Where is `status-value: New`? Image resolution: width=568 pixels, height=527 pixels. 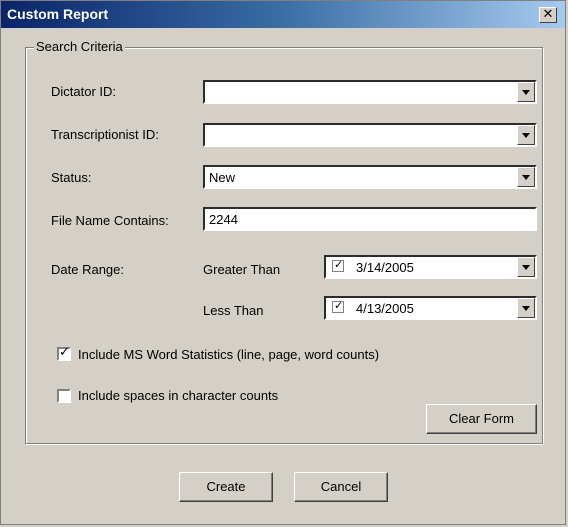
status-value: New is located at coordinates (222, 177).